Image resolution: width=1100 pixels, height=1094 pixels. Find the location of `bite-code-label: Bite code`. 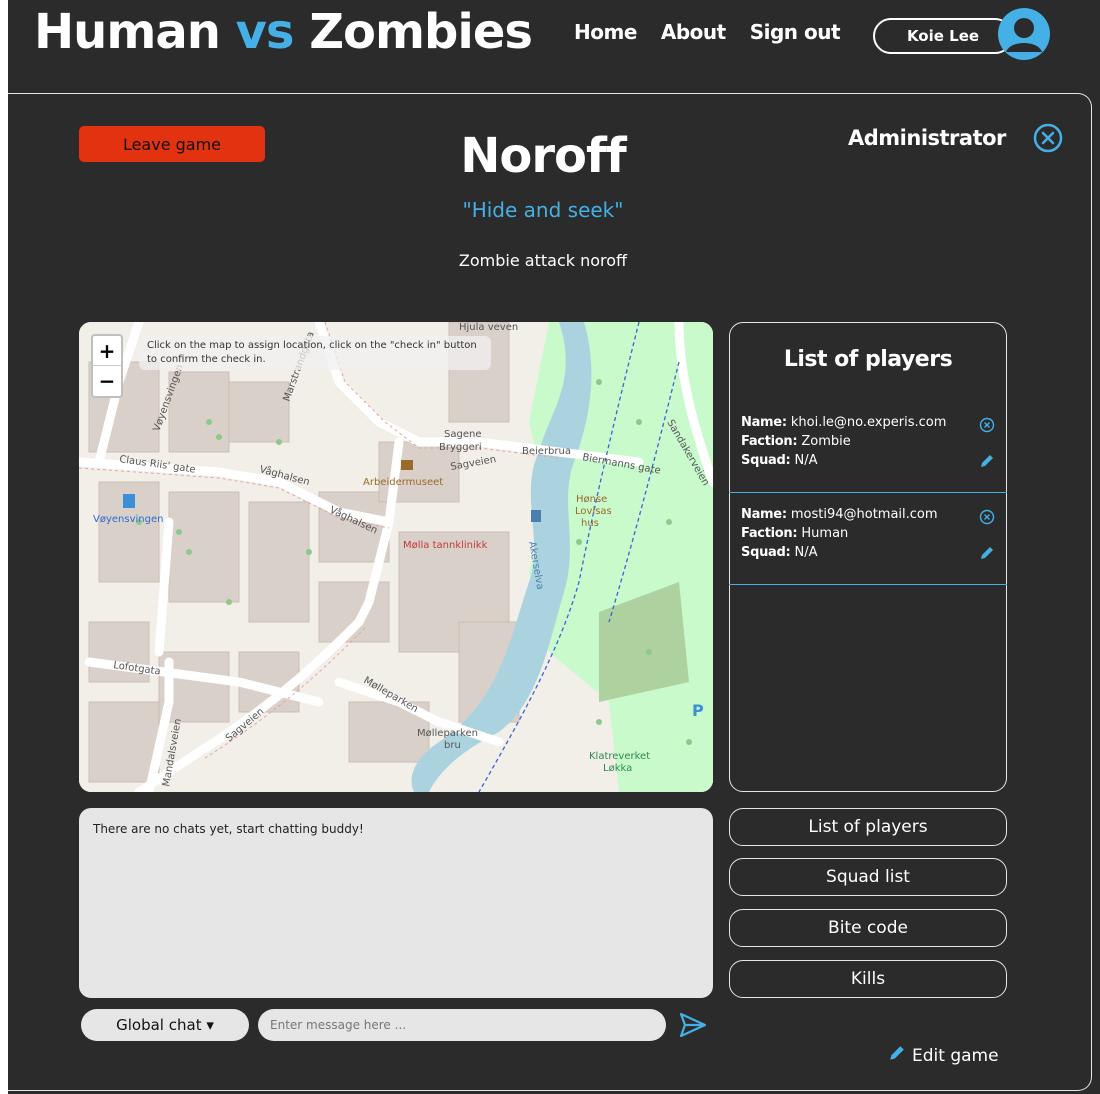

bite-code-label: Bite code is located at coordinates (868, 928).